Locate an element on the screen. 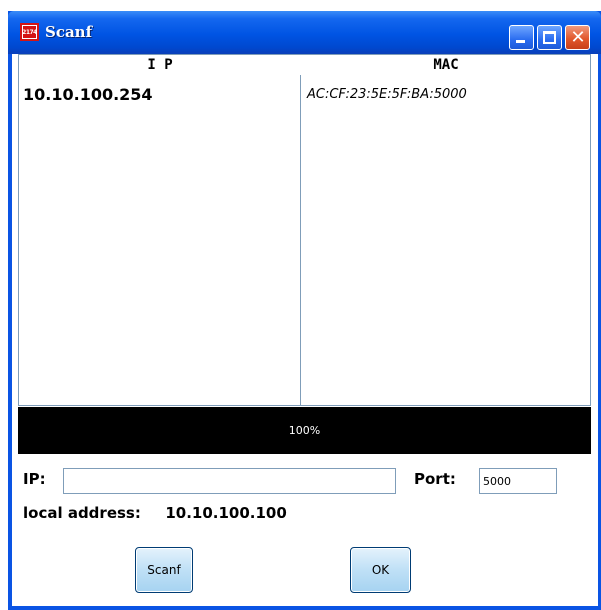  minimize-icon is located at coordinates (520, 41).